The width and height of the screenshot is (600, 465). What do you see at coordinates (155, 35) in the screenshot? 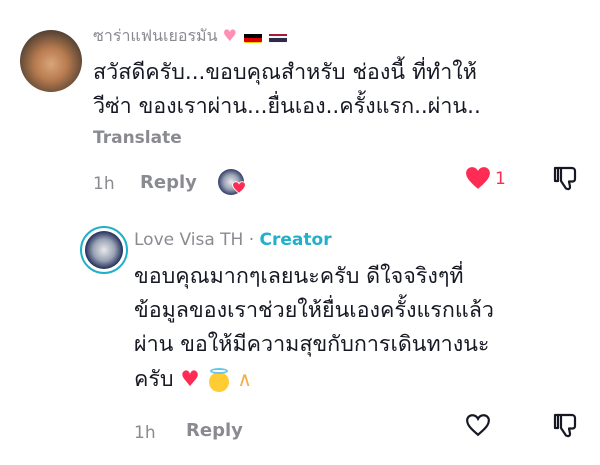
I see `username-text: ซาร่าแฟนเยอรมัน` at bounding box center [155, 35].